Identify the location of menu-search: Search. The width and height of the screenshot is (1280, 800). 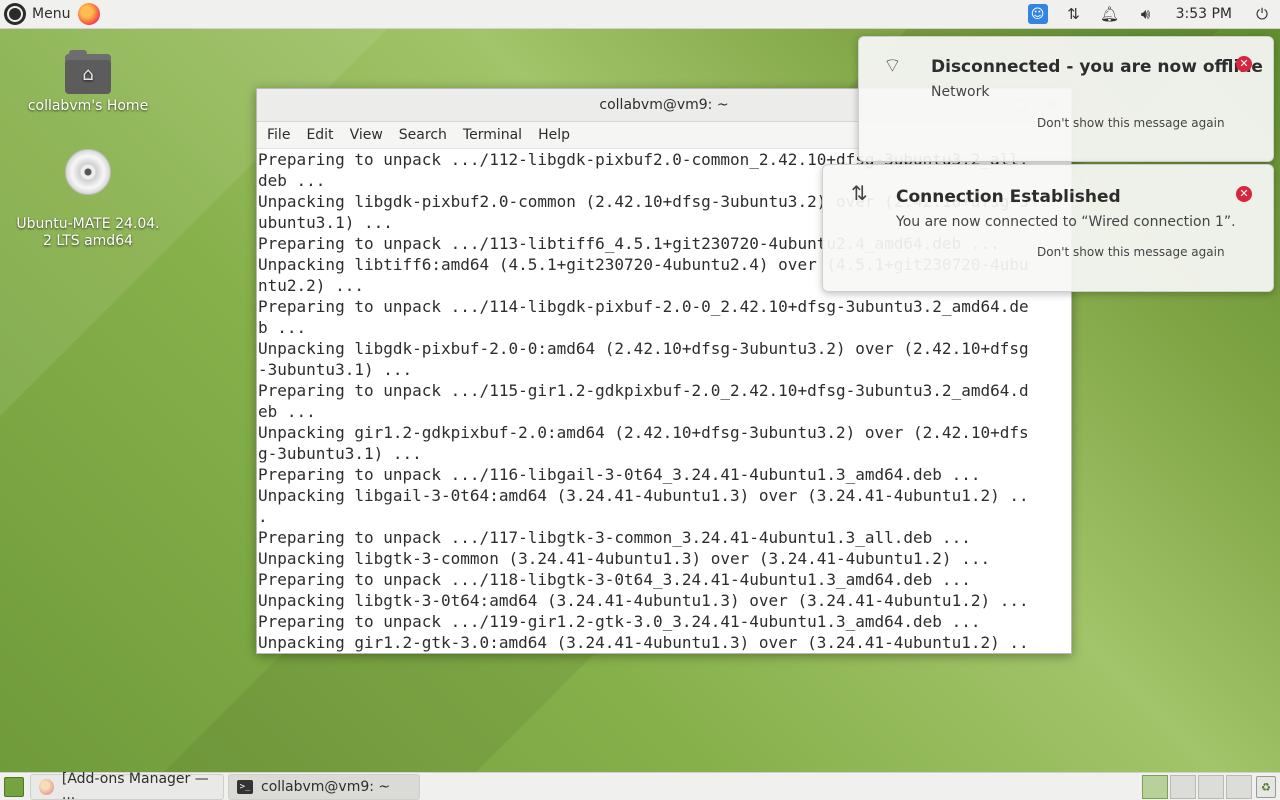
(423, 135).